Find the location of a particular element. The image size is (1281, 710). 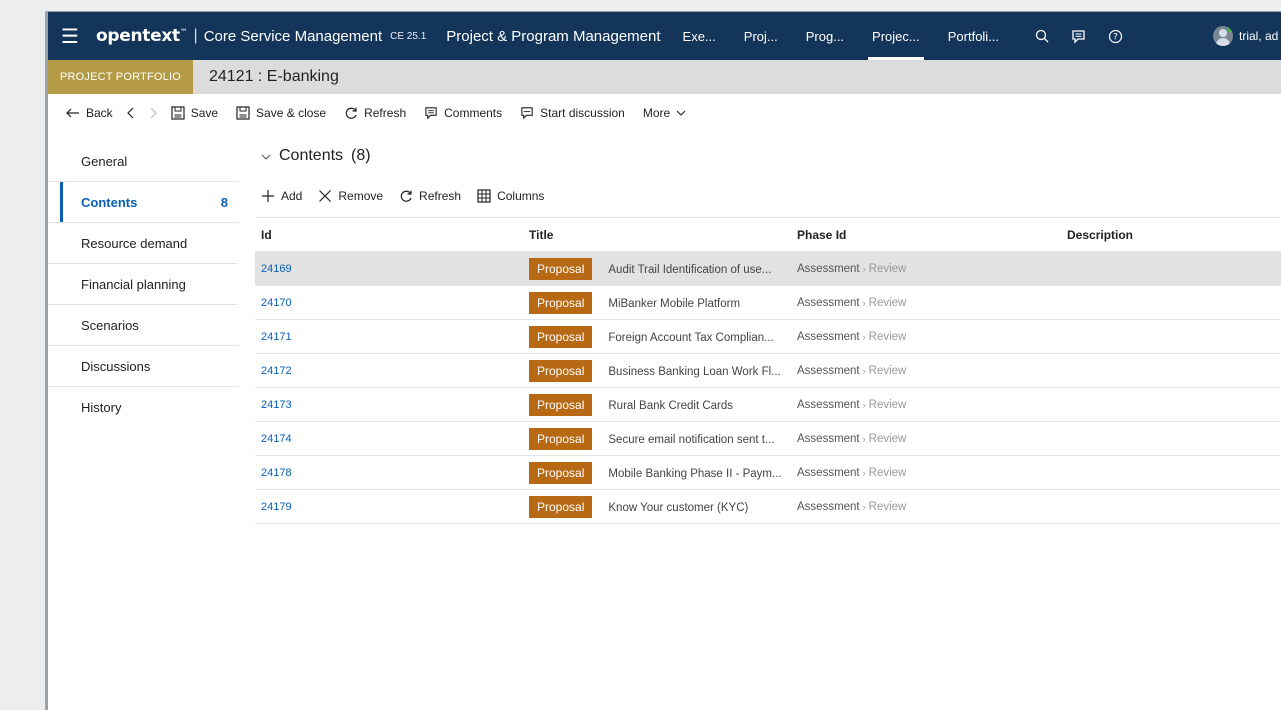

sidebar-item-discussions: Discussions is located at coordinates (143, 366).